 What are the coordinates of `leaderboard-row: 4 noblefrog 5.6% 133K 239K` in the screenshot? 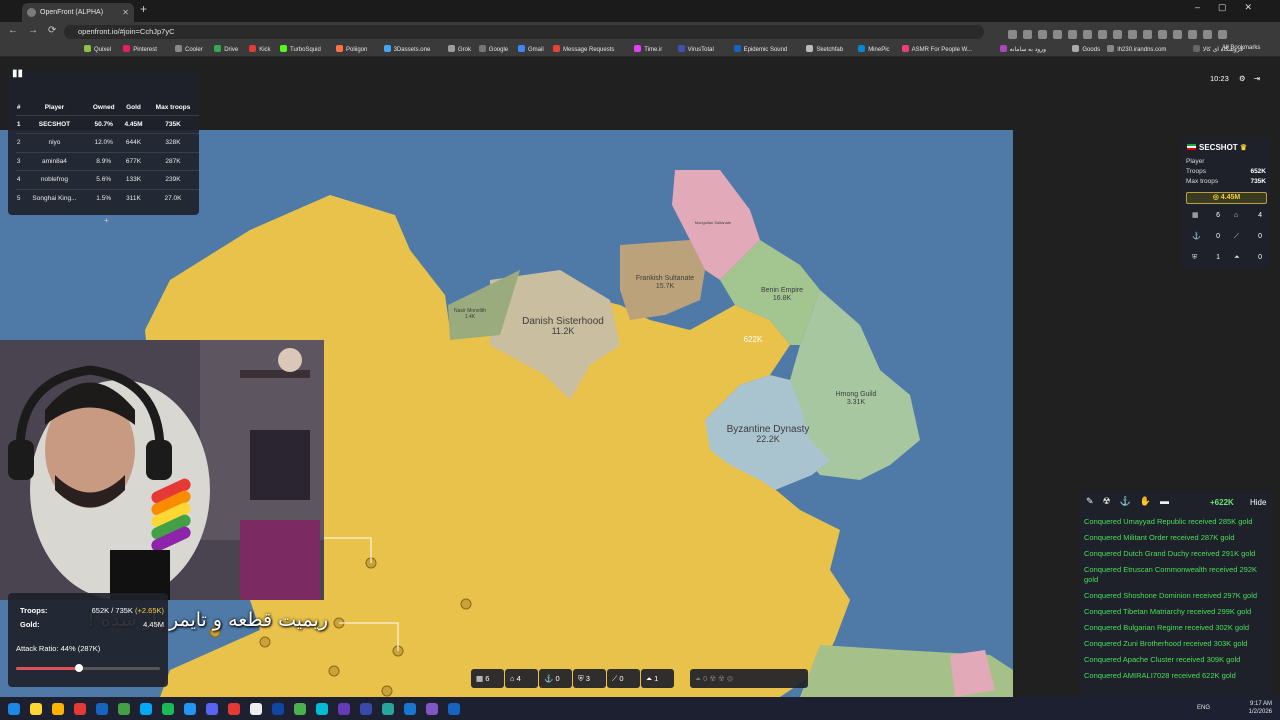 It's located at (107, 179).